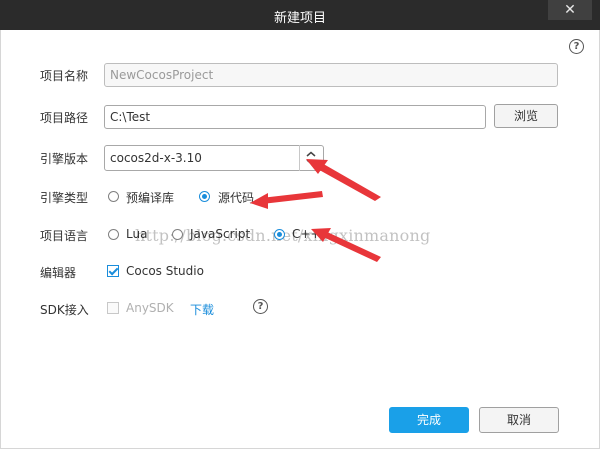 The height and width of the screenshot is (450, 600). Describe the element at coordinates (113, 271) in the screenshot. I see `checkbox-cocos-studio` at that location.